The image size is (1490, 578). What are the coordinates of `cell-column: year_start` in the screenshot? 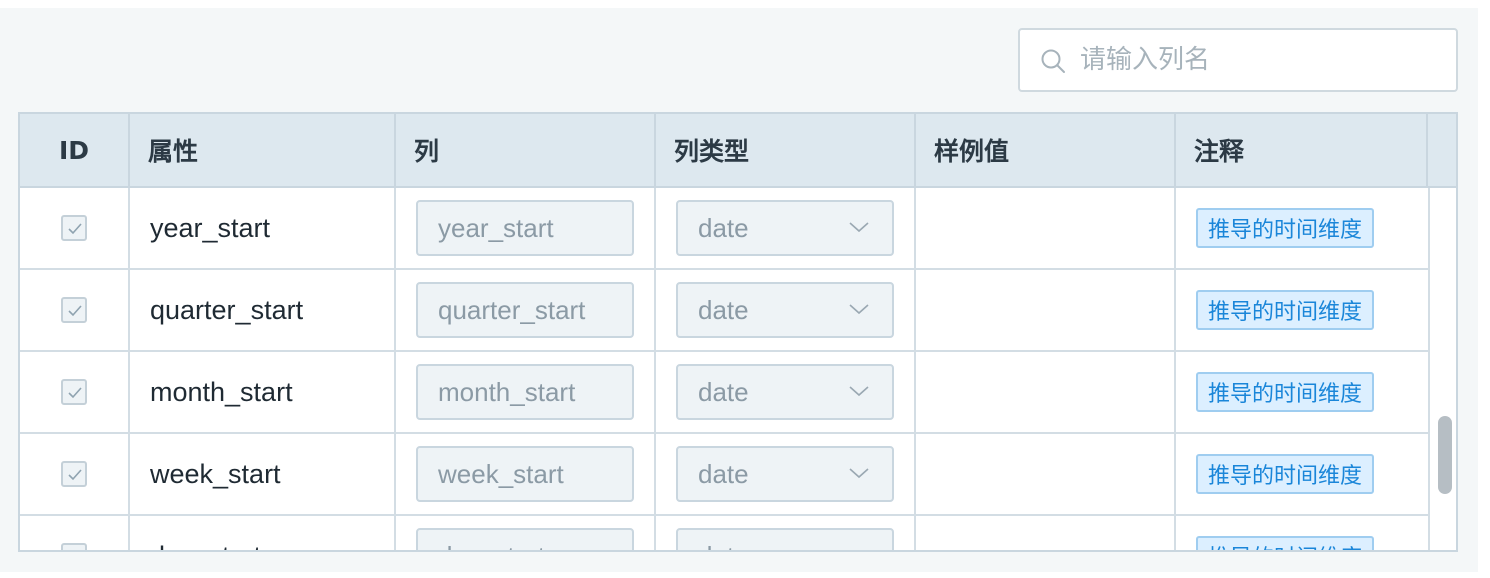 It's located at (526, 228).